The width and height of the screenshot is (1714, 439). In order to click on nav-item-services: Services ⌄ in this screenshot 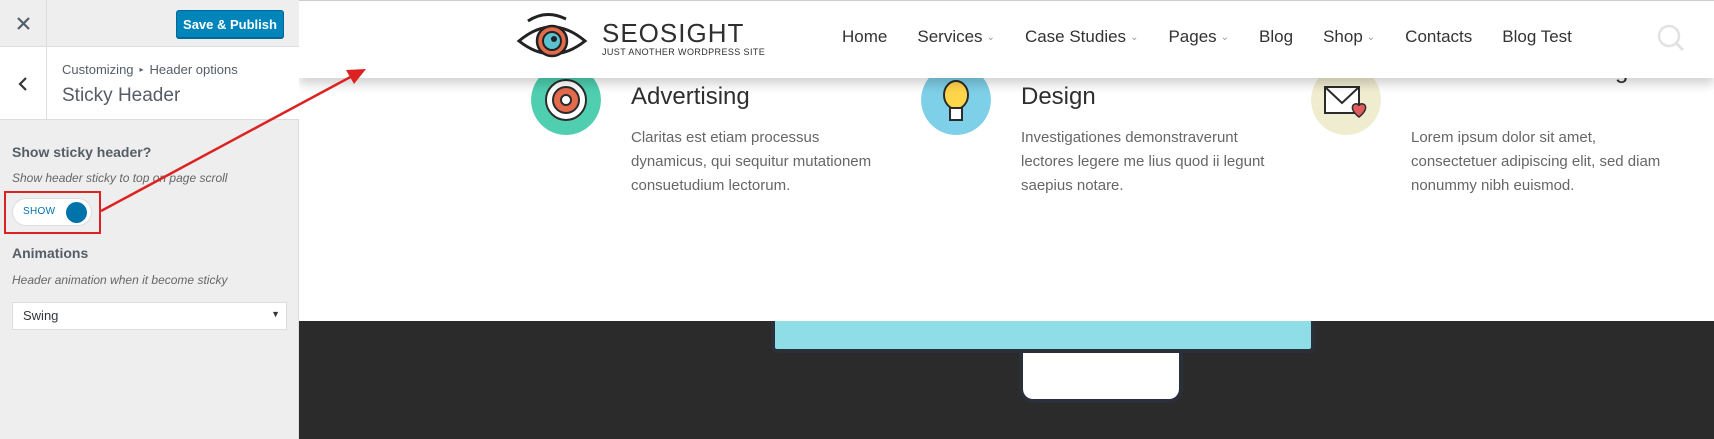, I will do `click(956, 37)`.